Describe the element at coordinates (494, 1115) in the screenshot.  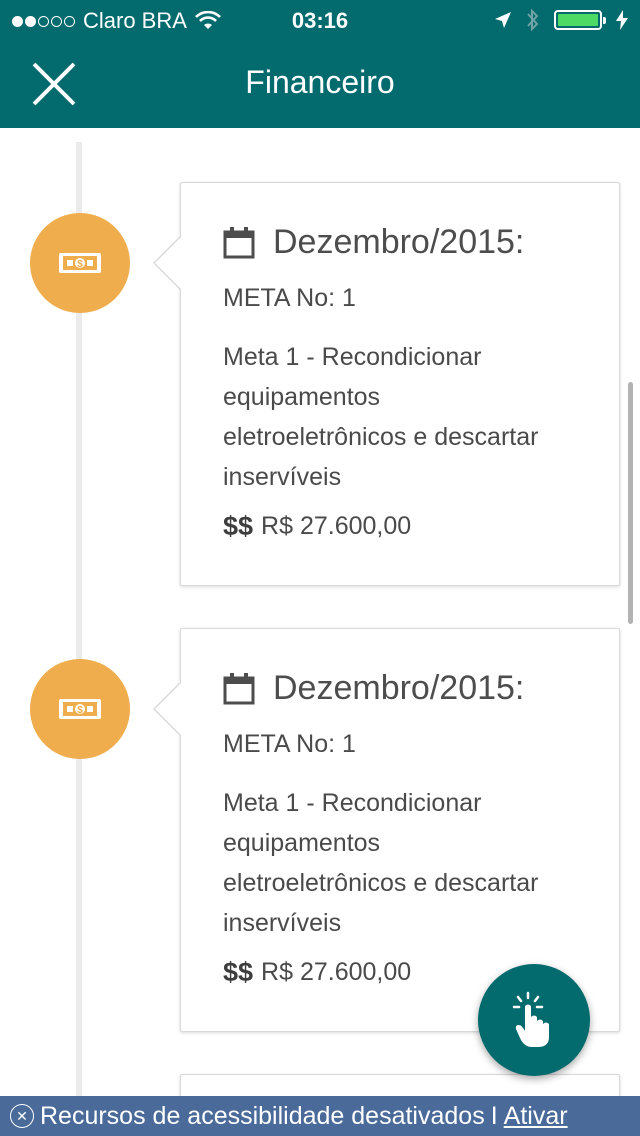
I see `separator: I` at that location.